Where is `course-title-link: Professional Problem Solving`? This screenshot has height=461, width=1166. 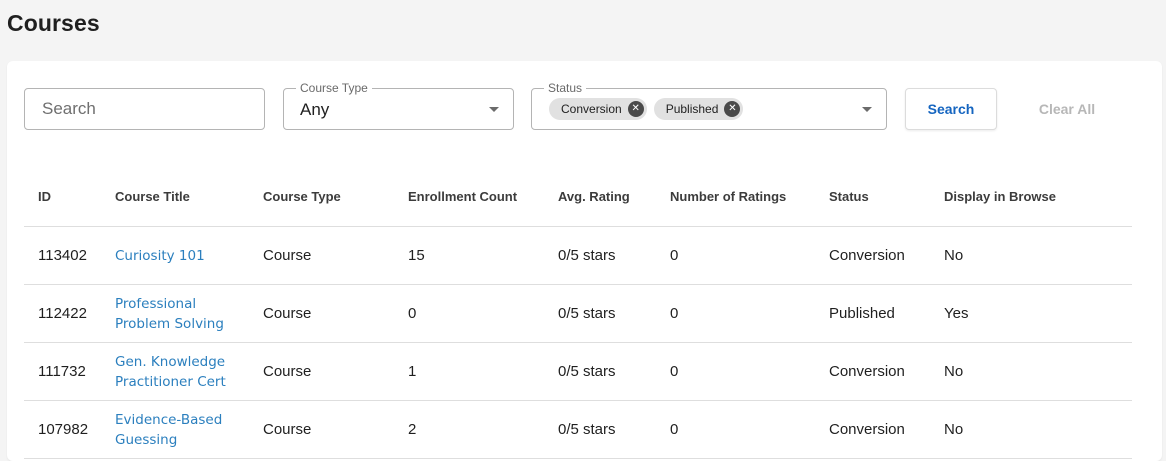
course-title-link: Professional Problem Solving is located at coordinates (175, 314).